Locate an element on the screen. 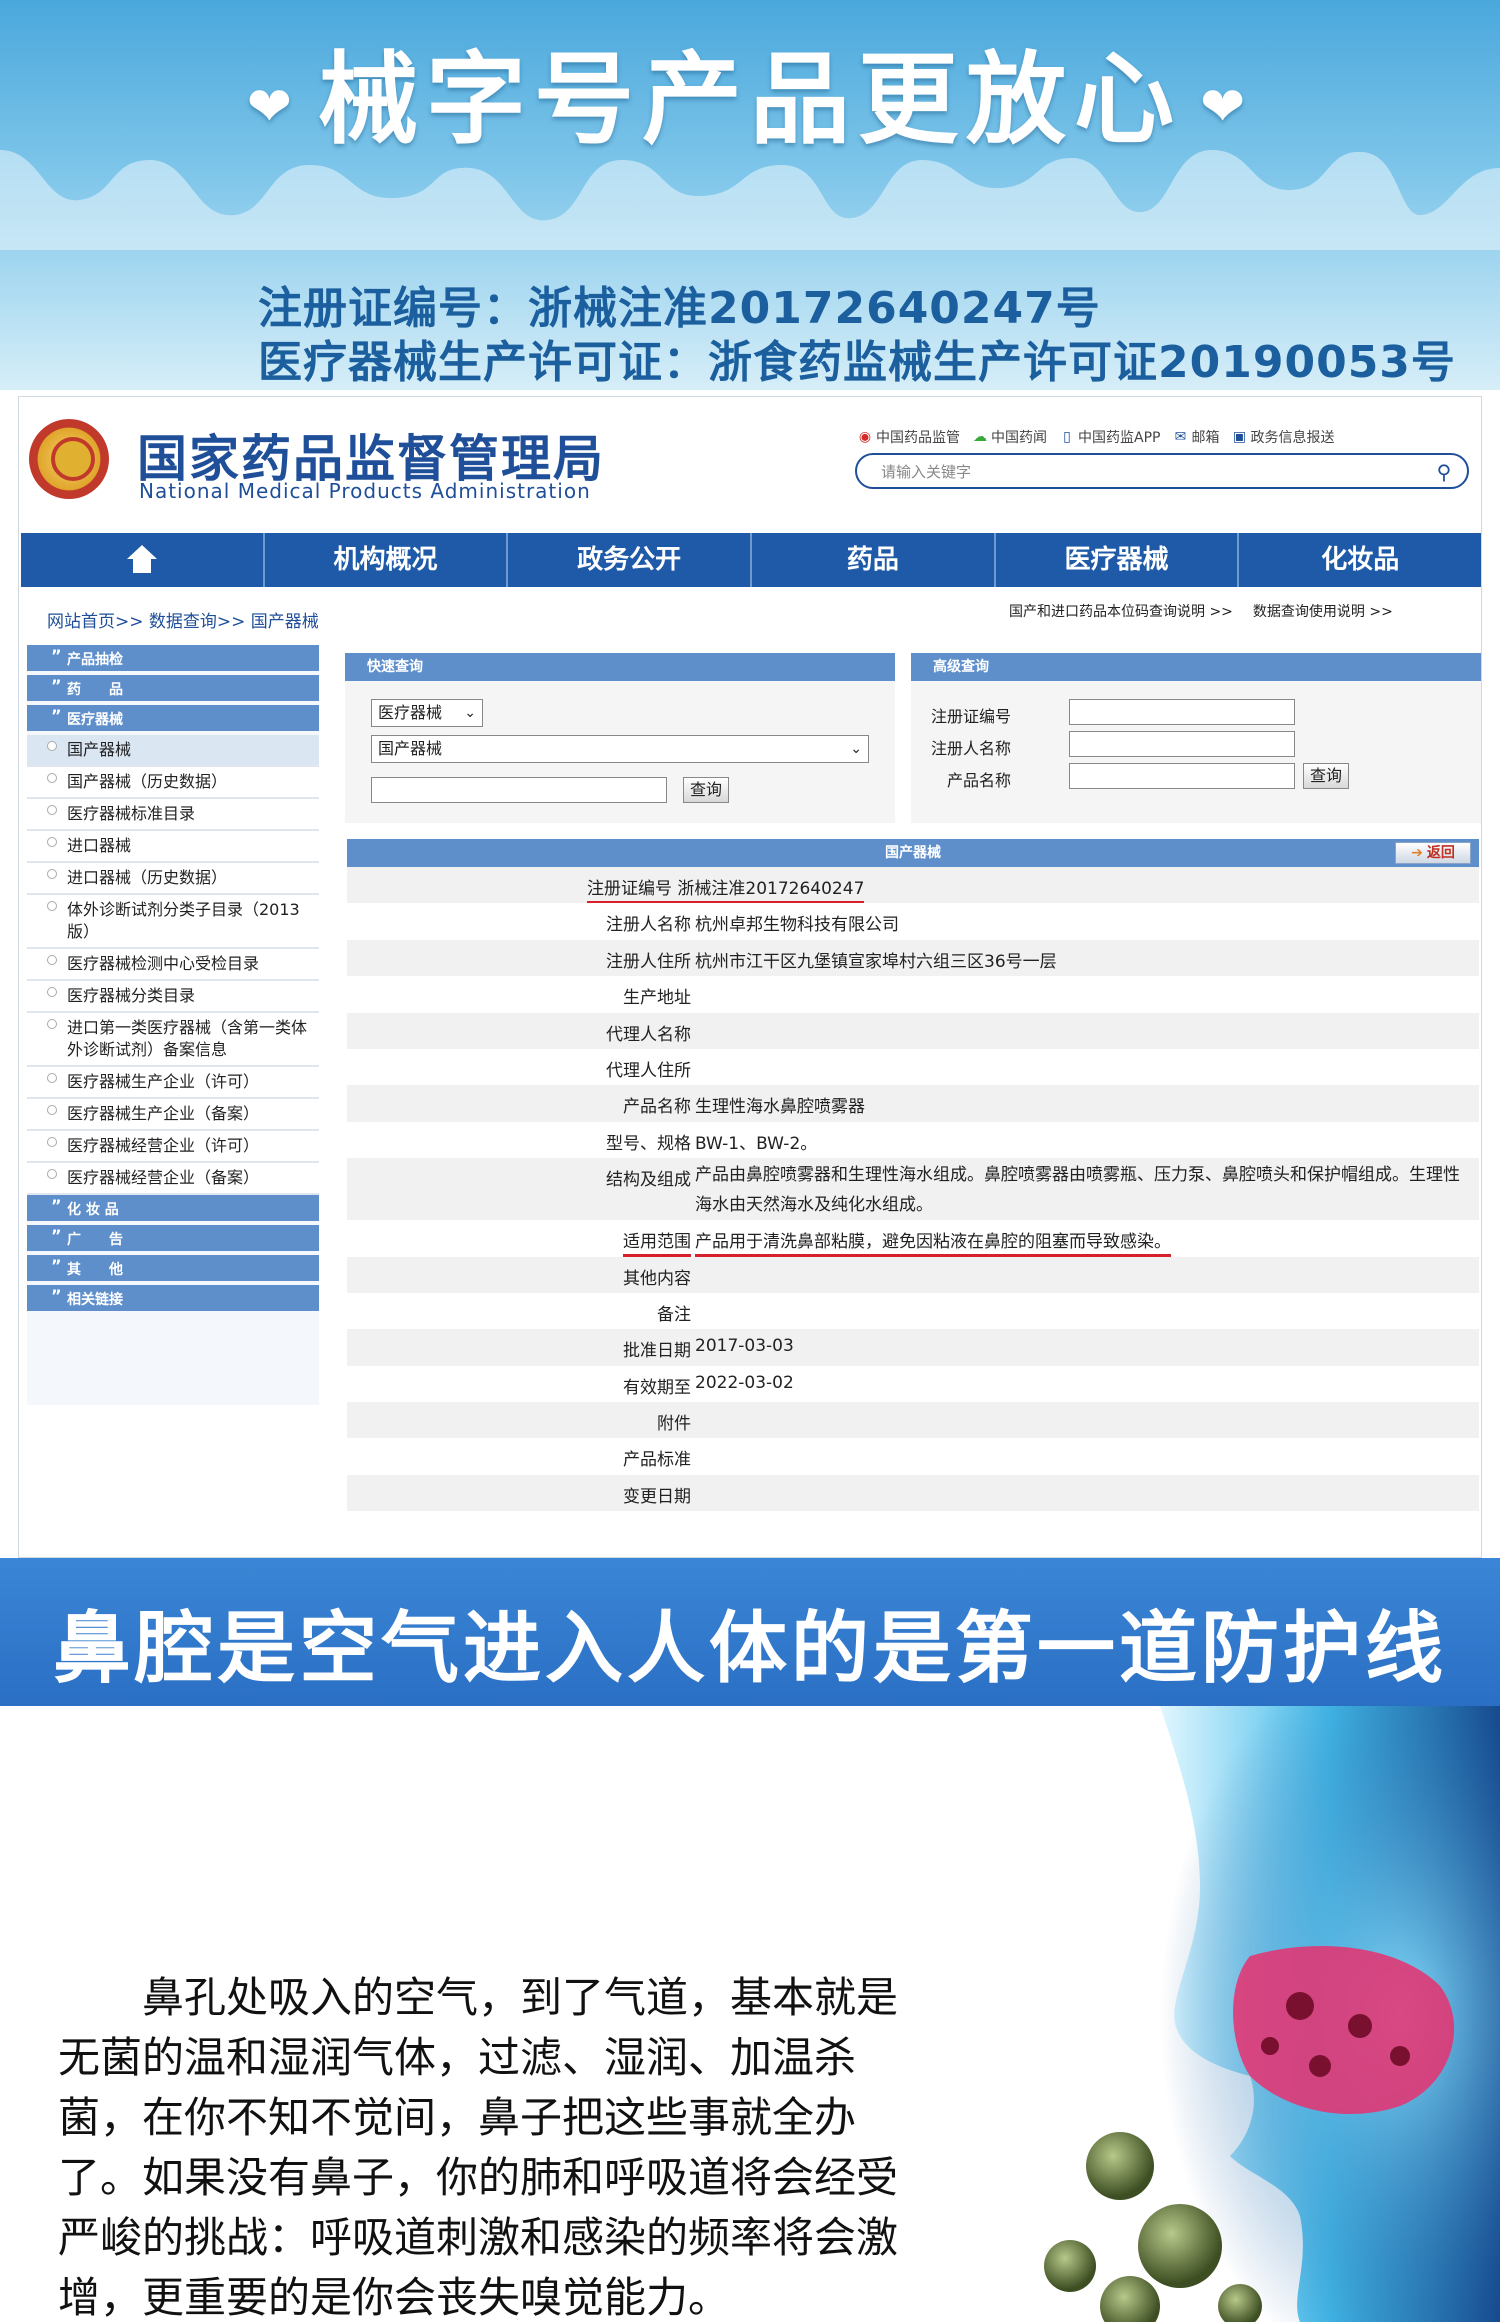 This screenshot has width=1500, height=2322. field-value: 2017-03-03 is located at coordinates (744, 1346).